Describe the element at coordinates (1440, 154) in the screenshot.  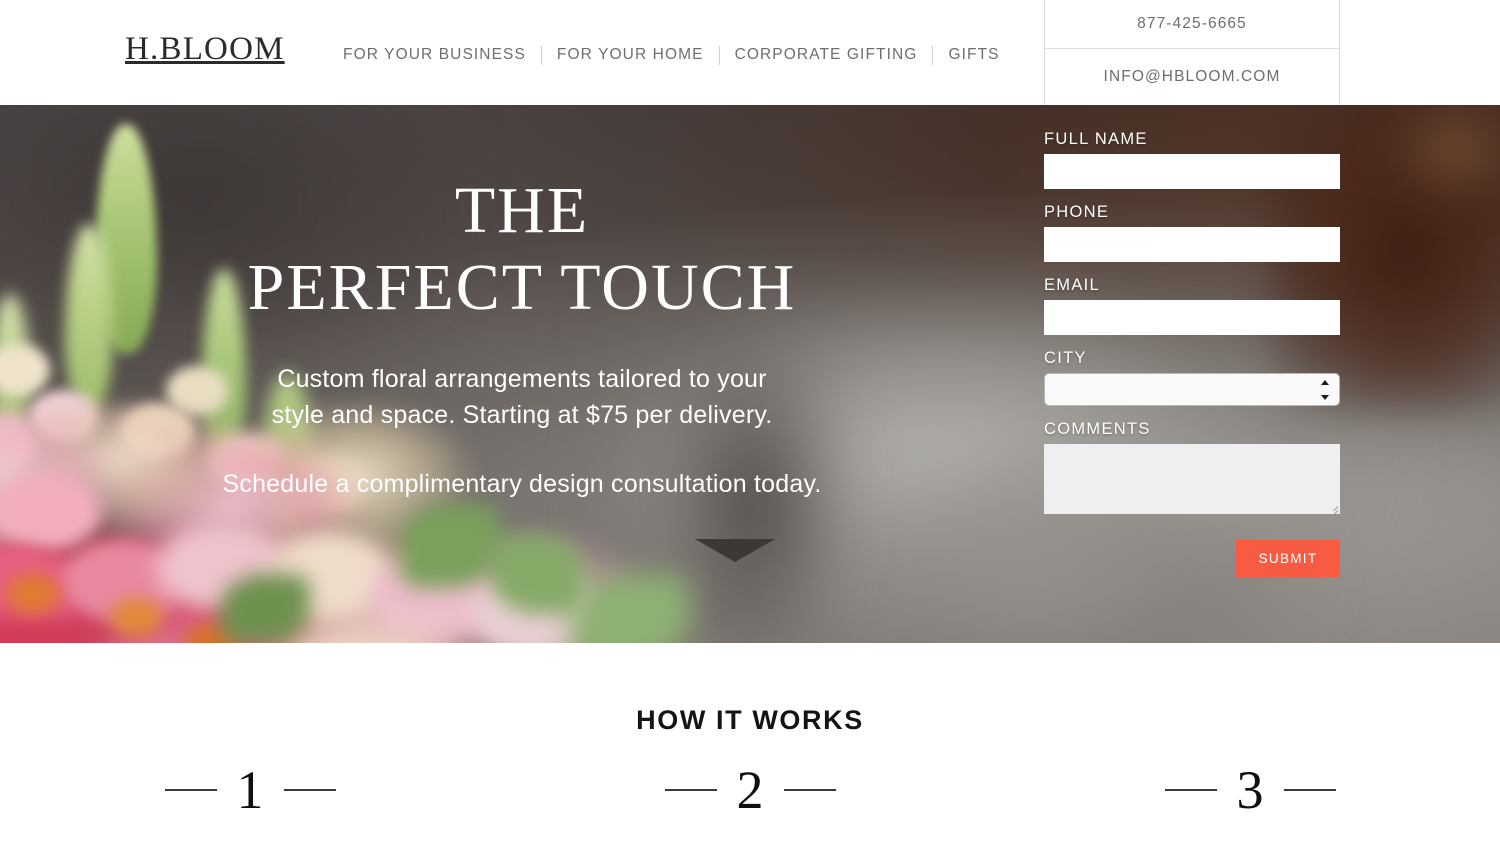
I see `hero-bg-brown-highlight` at that location.